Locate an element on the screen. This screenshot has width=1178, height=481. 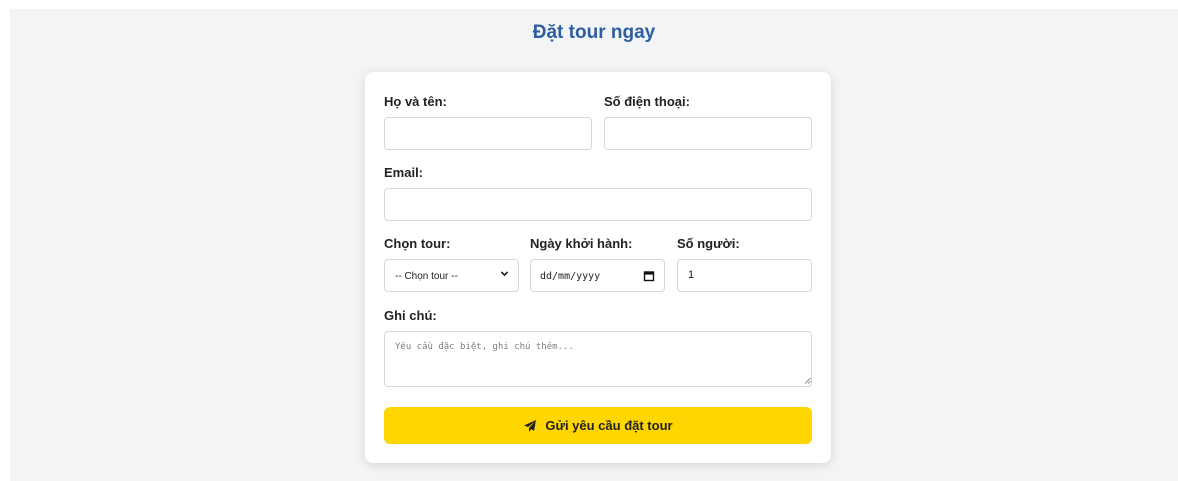
submit-booking-button: Gửi yêu cầu đặt tour is located at coordinates (598, 425).